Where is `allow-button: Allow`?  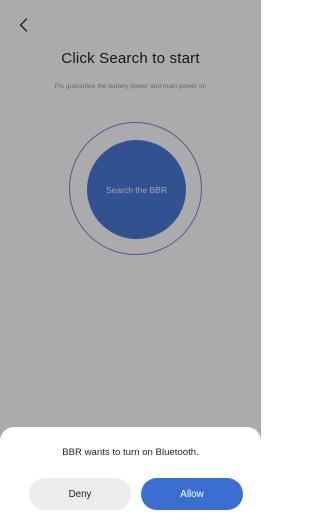
allow-button: Allow is located at coordinates (192, 494).